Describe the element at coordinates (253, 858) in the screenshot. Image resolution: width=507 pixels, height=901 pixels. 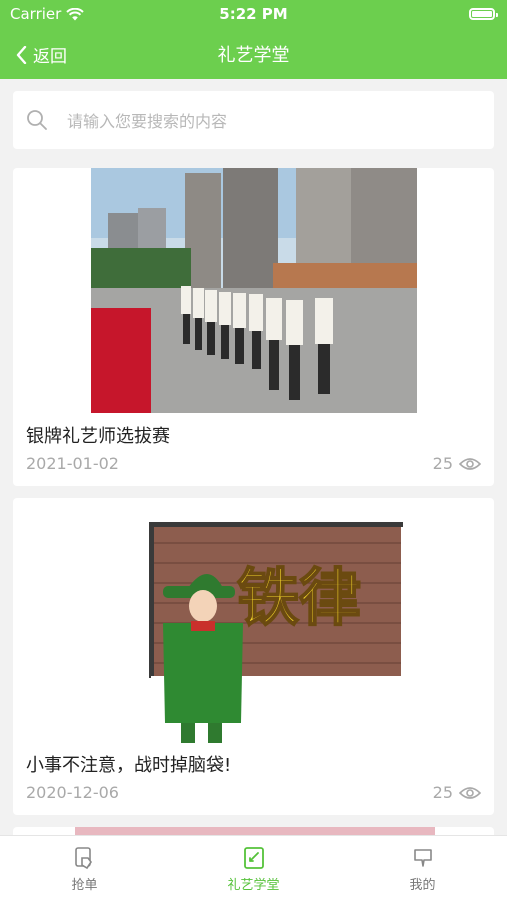
I see `school-icon` at that location.